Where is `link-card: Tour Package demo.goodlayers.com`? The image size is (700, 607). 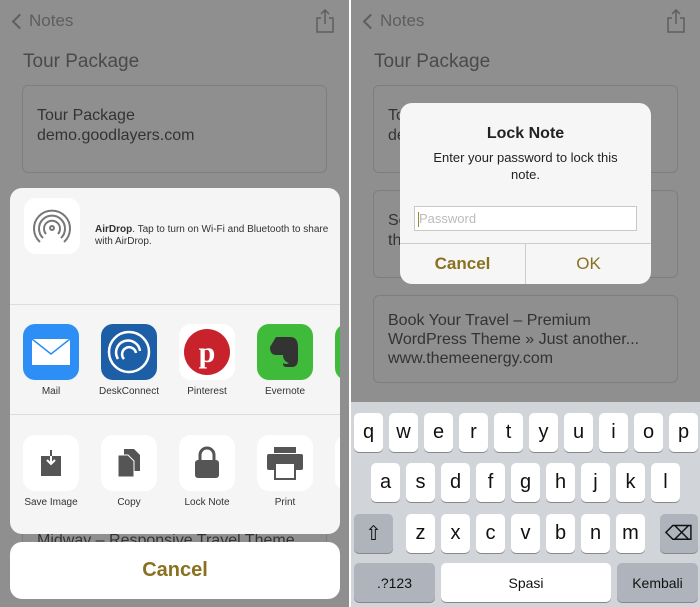
link-card: Tour Package demo.goodlayers.com is located at coordinates (174, 129).